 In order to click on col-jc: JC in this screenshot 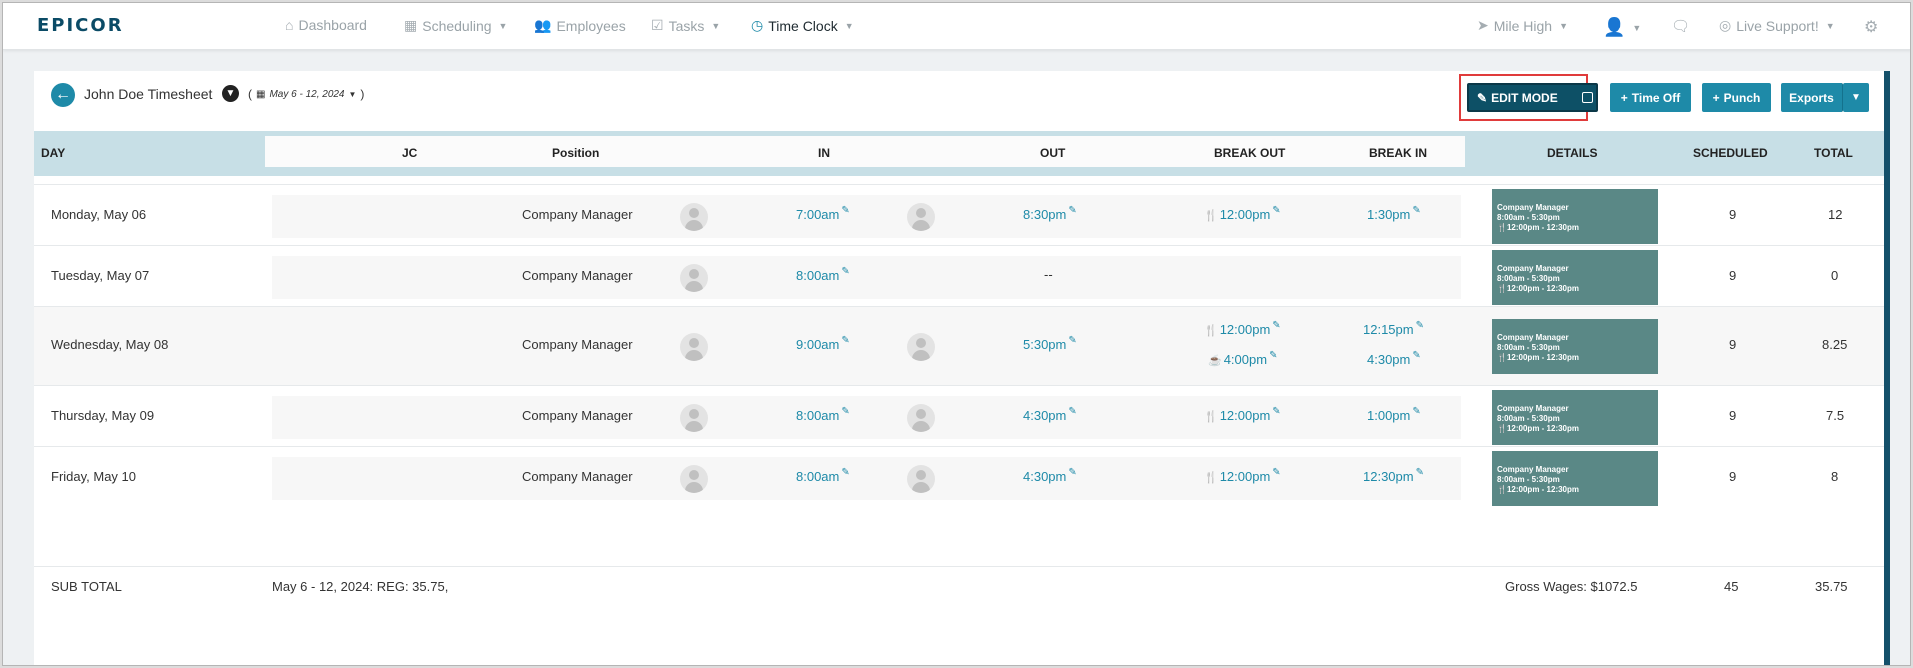, I will do `click(409, 153)`.